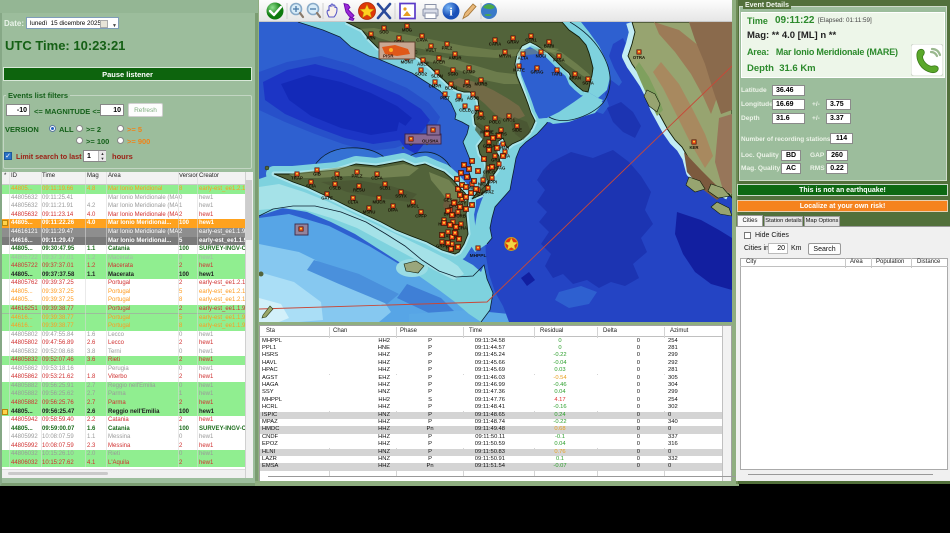 This screenshot has width=950, height=533. Describe the element at coordinates (421, 74) in the screenshot. I see `svg-text: SOO2` at that location.